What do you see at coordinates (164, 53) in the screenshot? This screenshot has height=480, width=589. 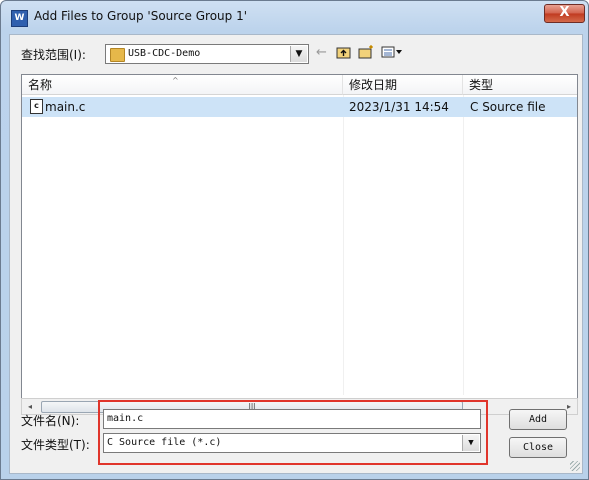 I see `lookin-value: USB-CDC-Demo` at bounding box center [164, 53].